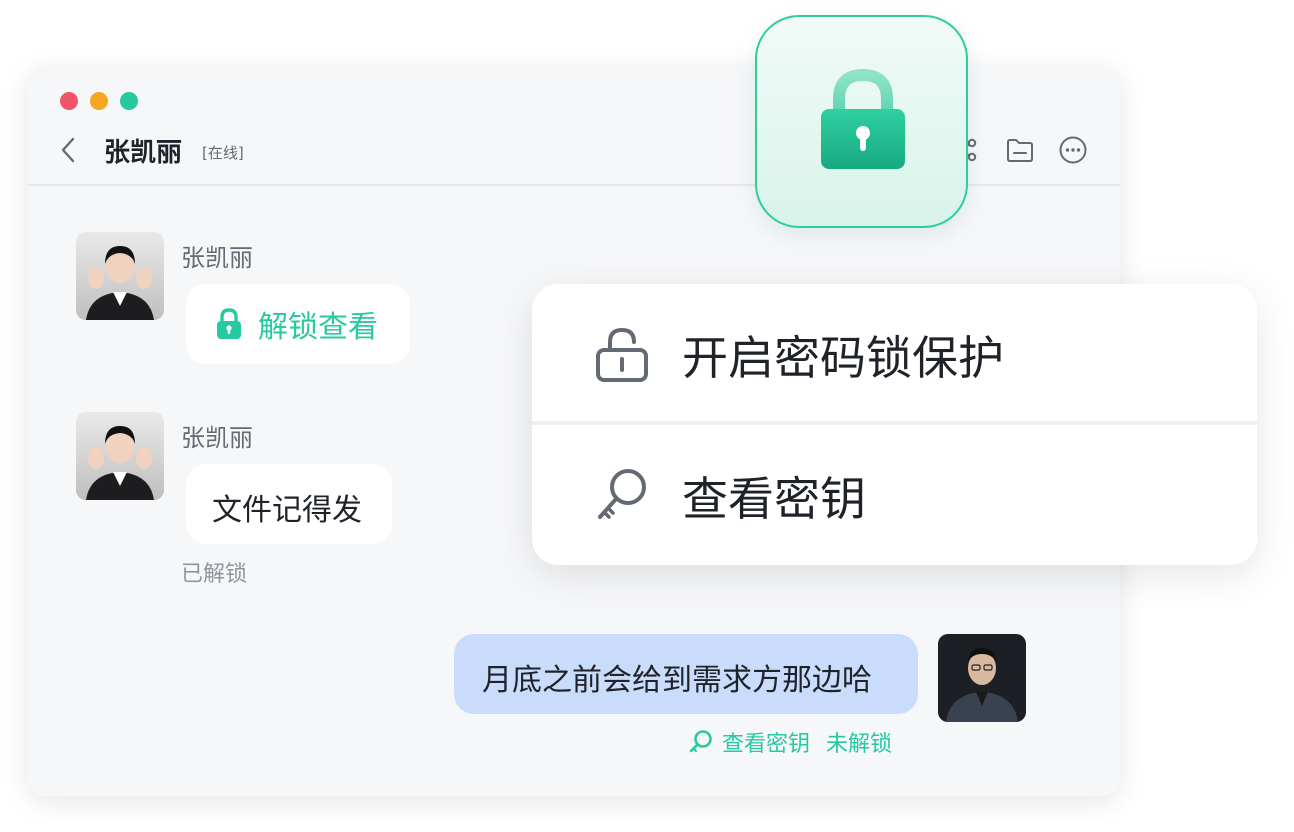 Image resolution: width=1294 pixels, height=832 pixels. I want to click on chevron-left-icon, so click(68, 150).